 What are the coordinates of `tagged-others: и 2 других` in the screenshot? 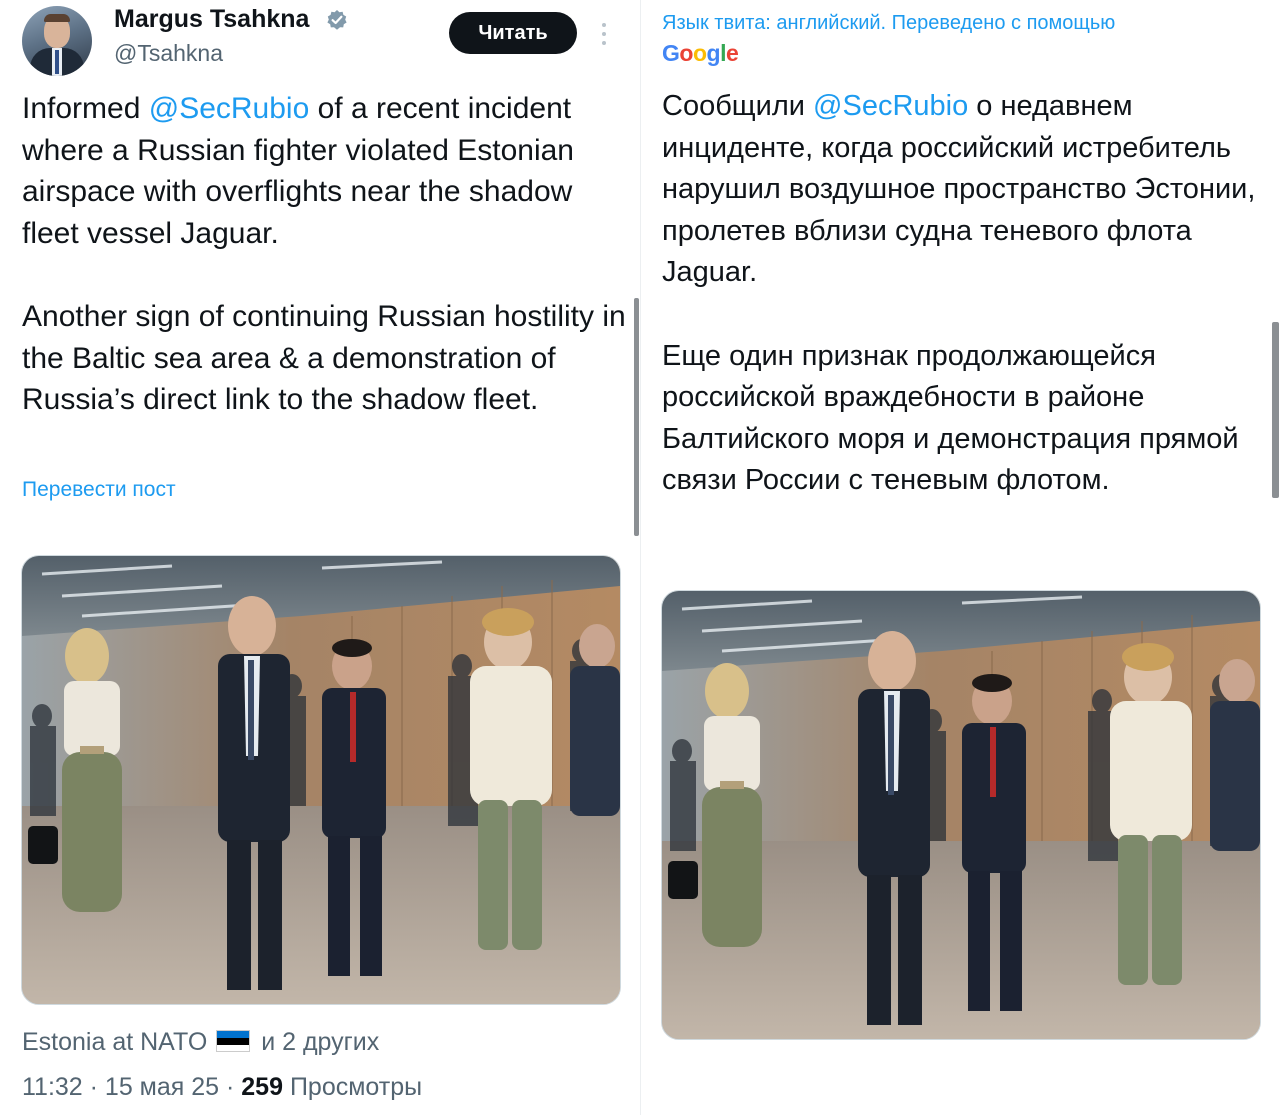 It's located at (320, 1042).